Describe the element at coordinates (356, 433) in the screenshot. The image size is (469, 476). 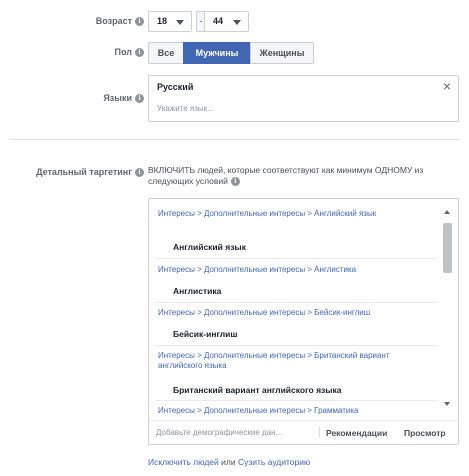
I see `recommendations-button: Рекомендации` at that location.